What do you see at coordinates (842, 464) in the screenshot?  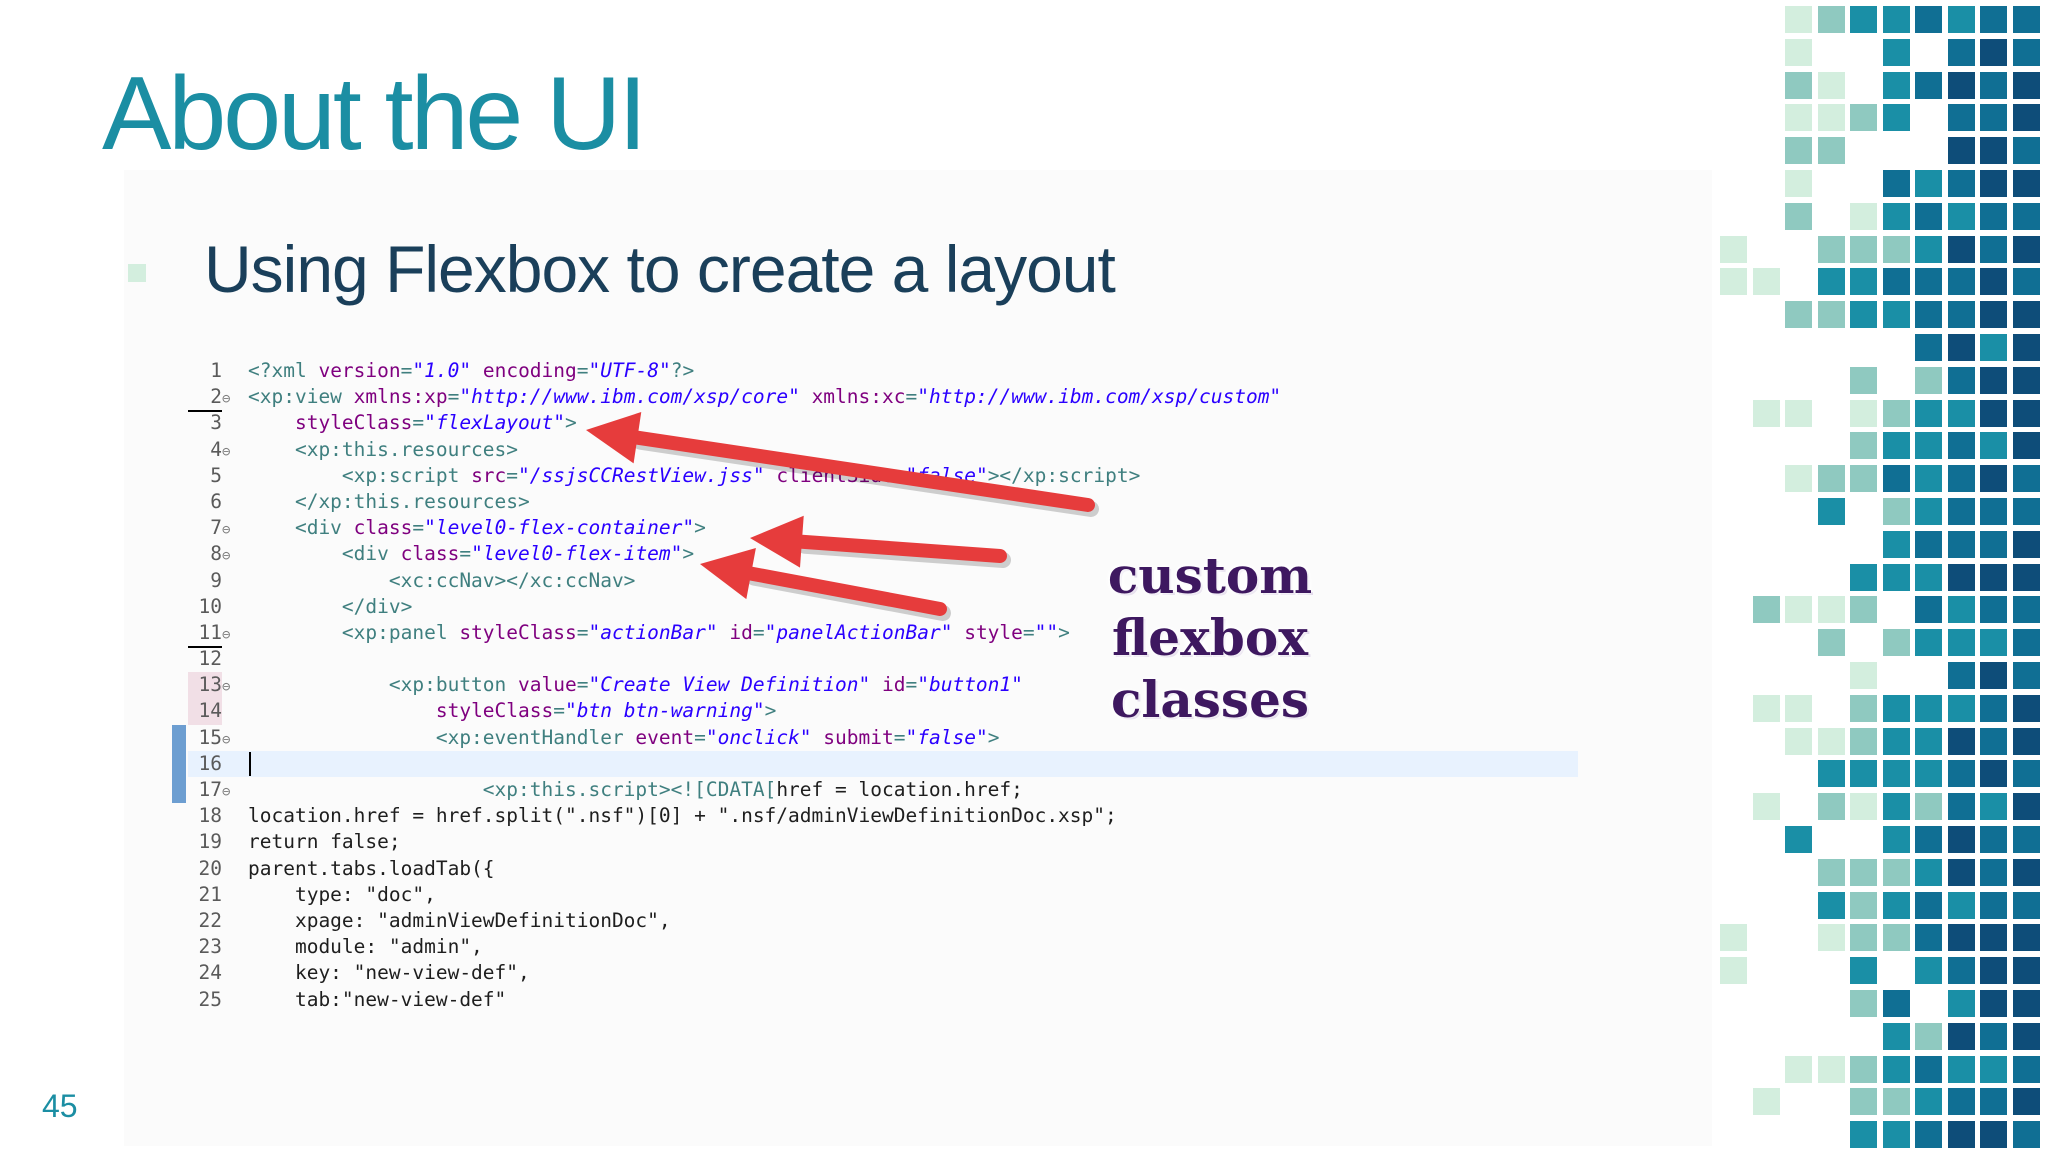 I see `red-arrow` at bounding box center [842, 464].